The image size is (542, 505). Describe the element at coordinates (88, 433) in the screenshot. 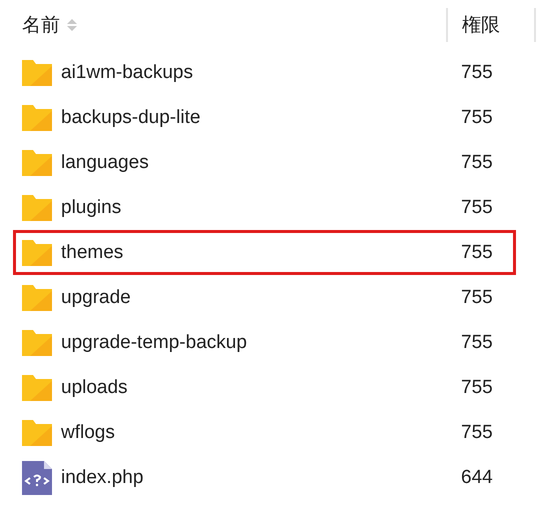

I see `file-name: wflogs` at that location.